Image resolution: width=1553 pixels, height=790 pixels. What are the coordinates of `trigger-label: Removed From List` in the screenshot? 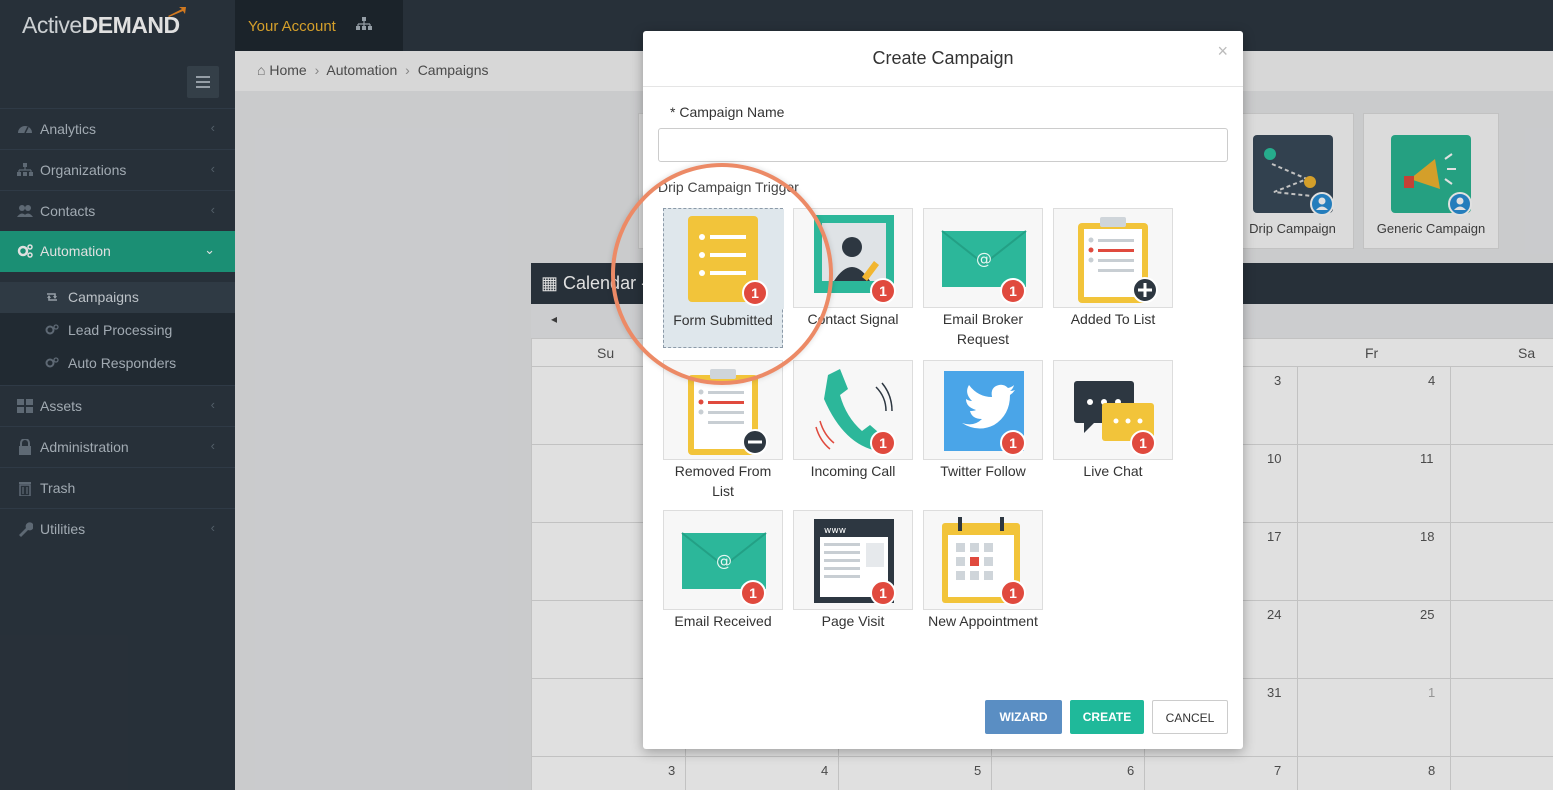 It's located at (723, 481).